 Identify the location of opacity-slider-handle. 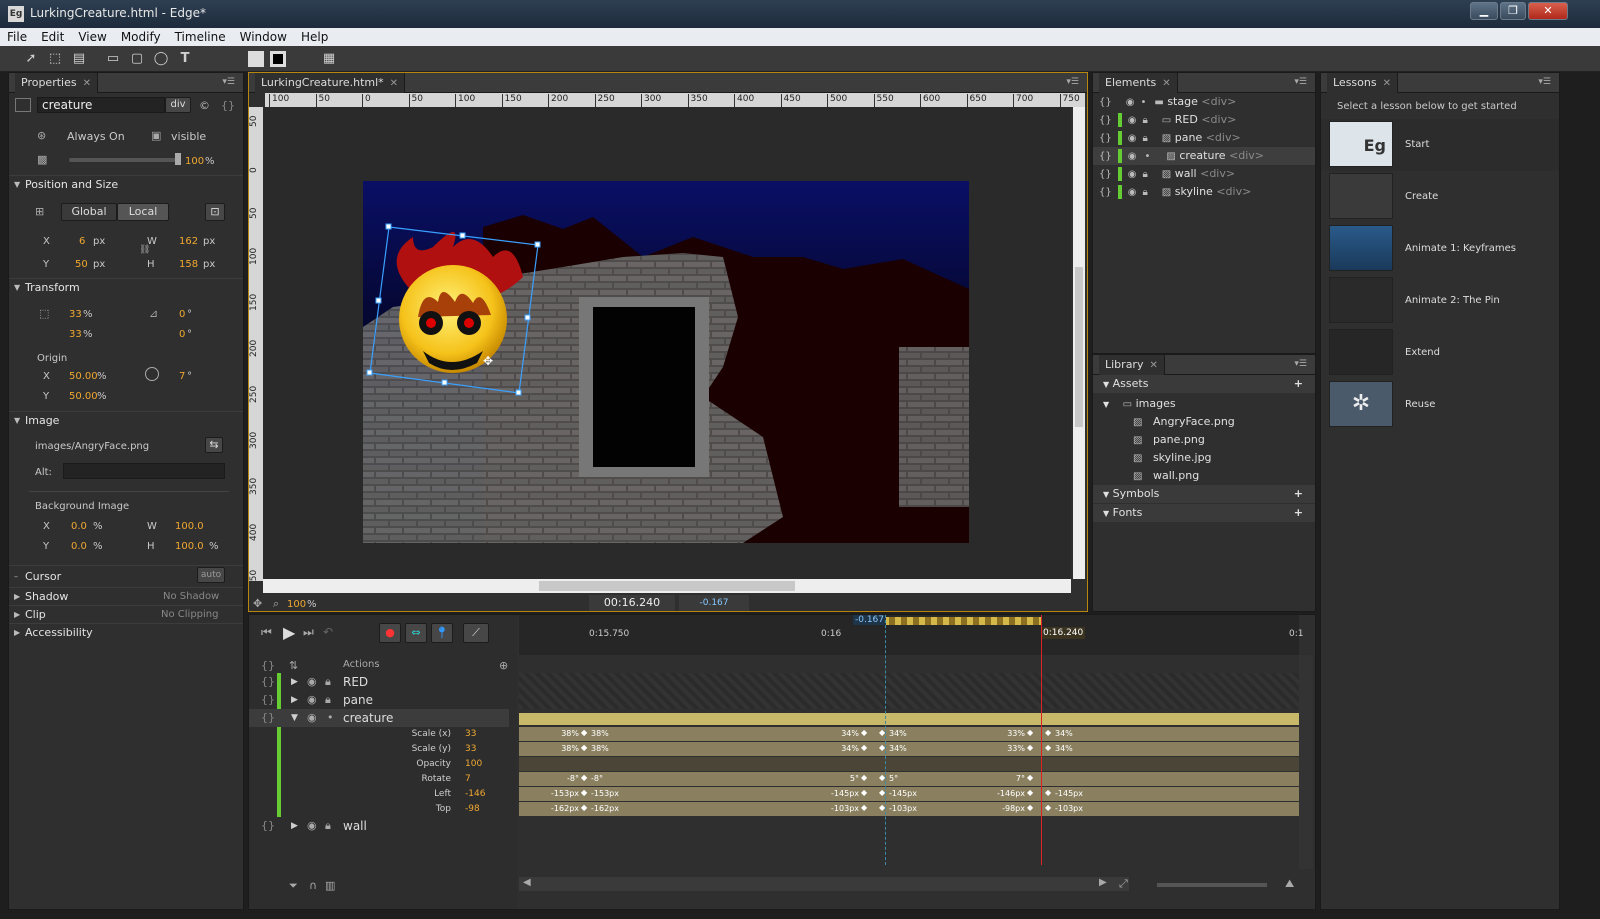
(178, 159).